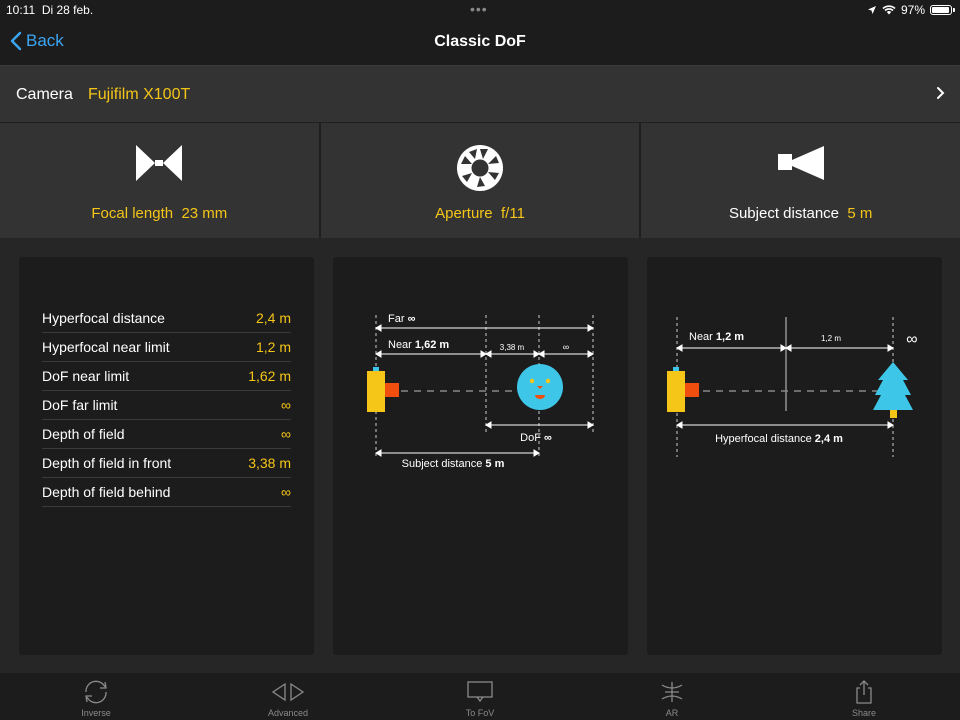 The width and height of the screenshot is (960, 720). Describe the element at coordinates (494, 464) in the screenshot. I see `subject-distance-caption-value: 5 m` at that location.